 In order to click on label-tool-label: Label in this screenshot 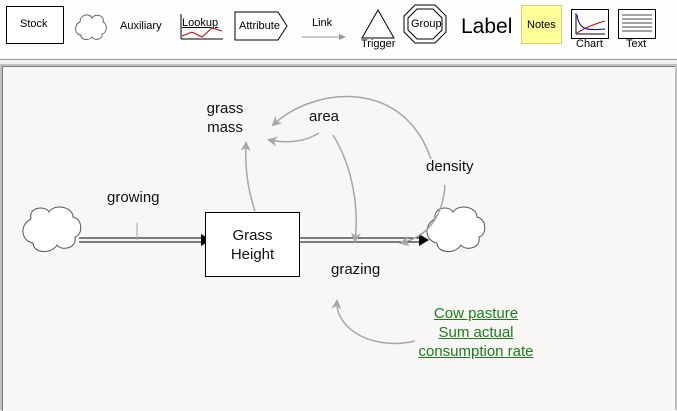, I will do `click(487, 26)`.